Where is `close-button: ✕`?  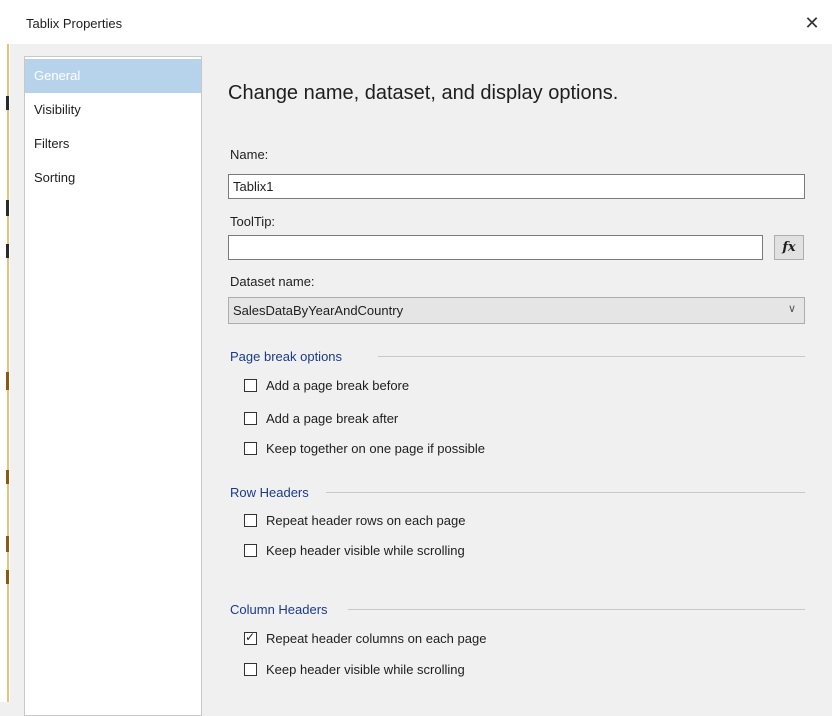
close-button: ✕ is located at coordinates (812, 24).